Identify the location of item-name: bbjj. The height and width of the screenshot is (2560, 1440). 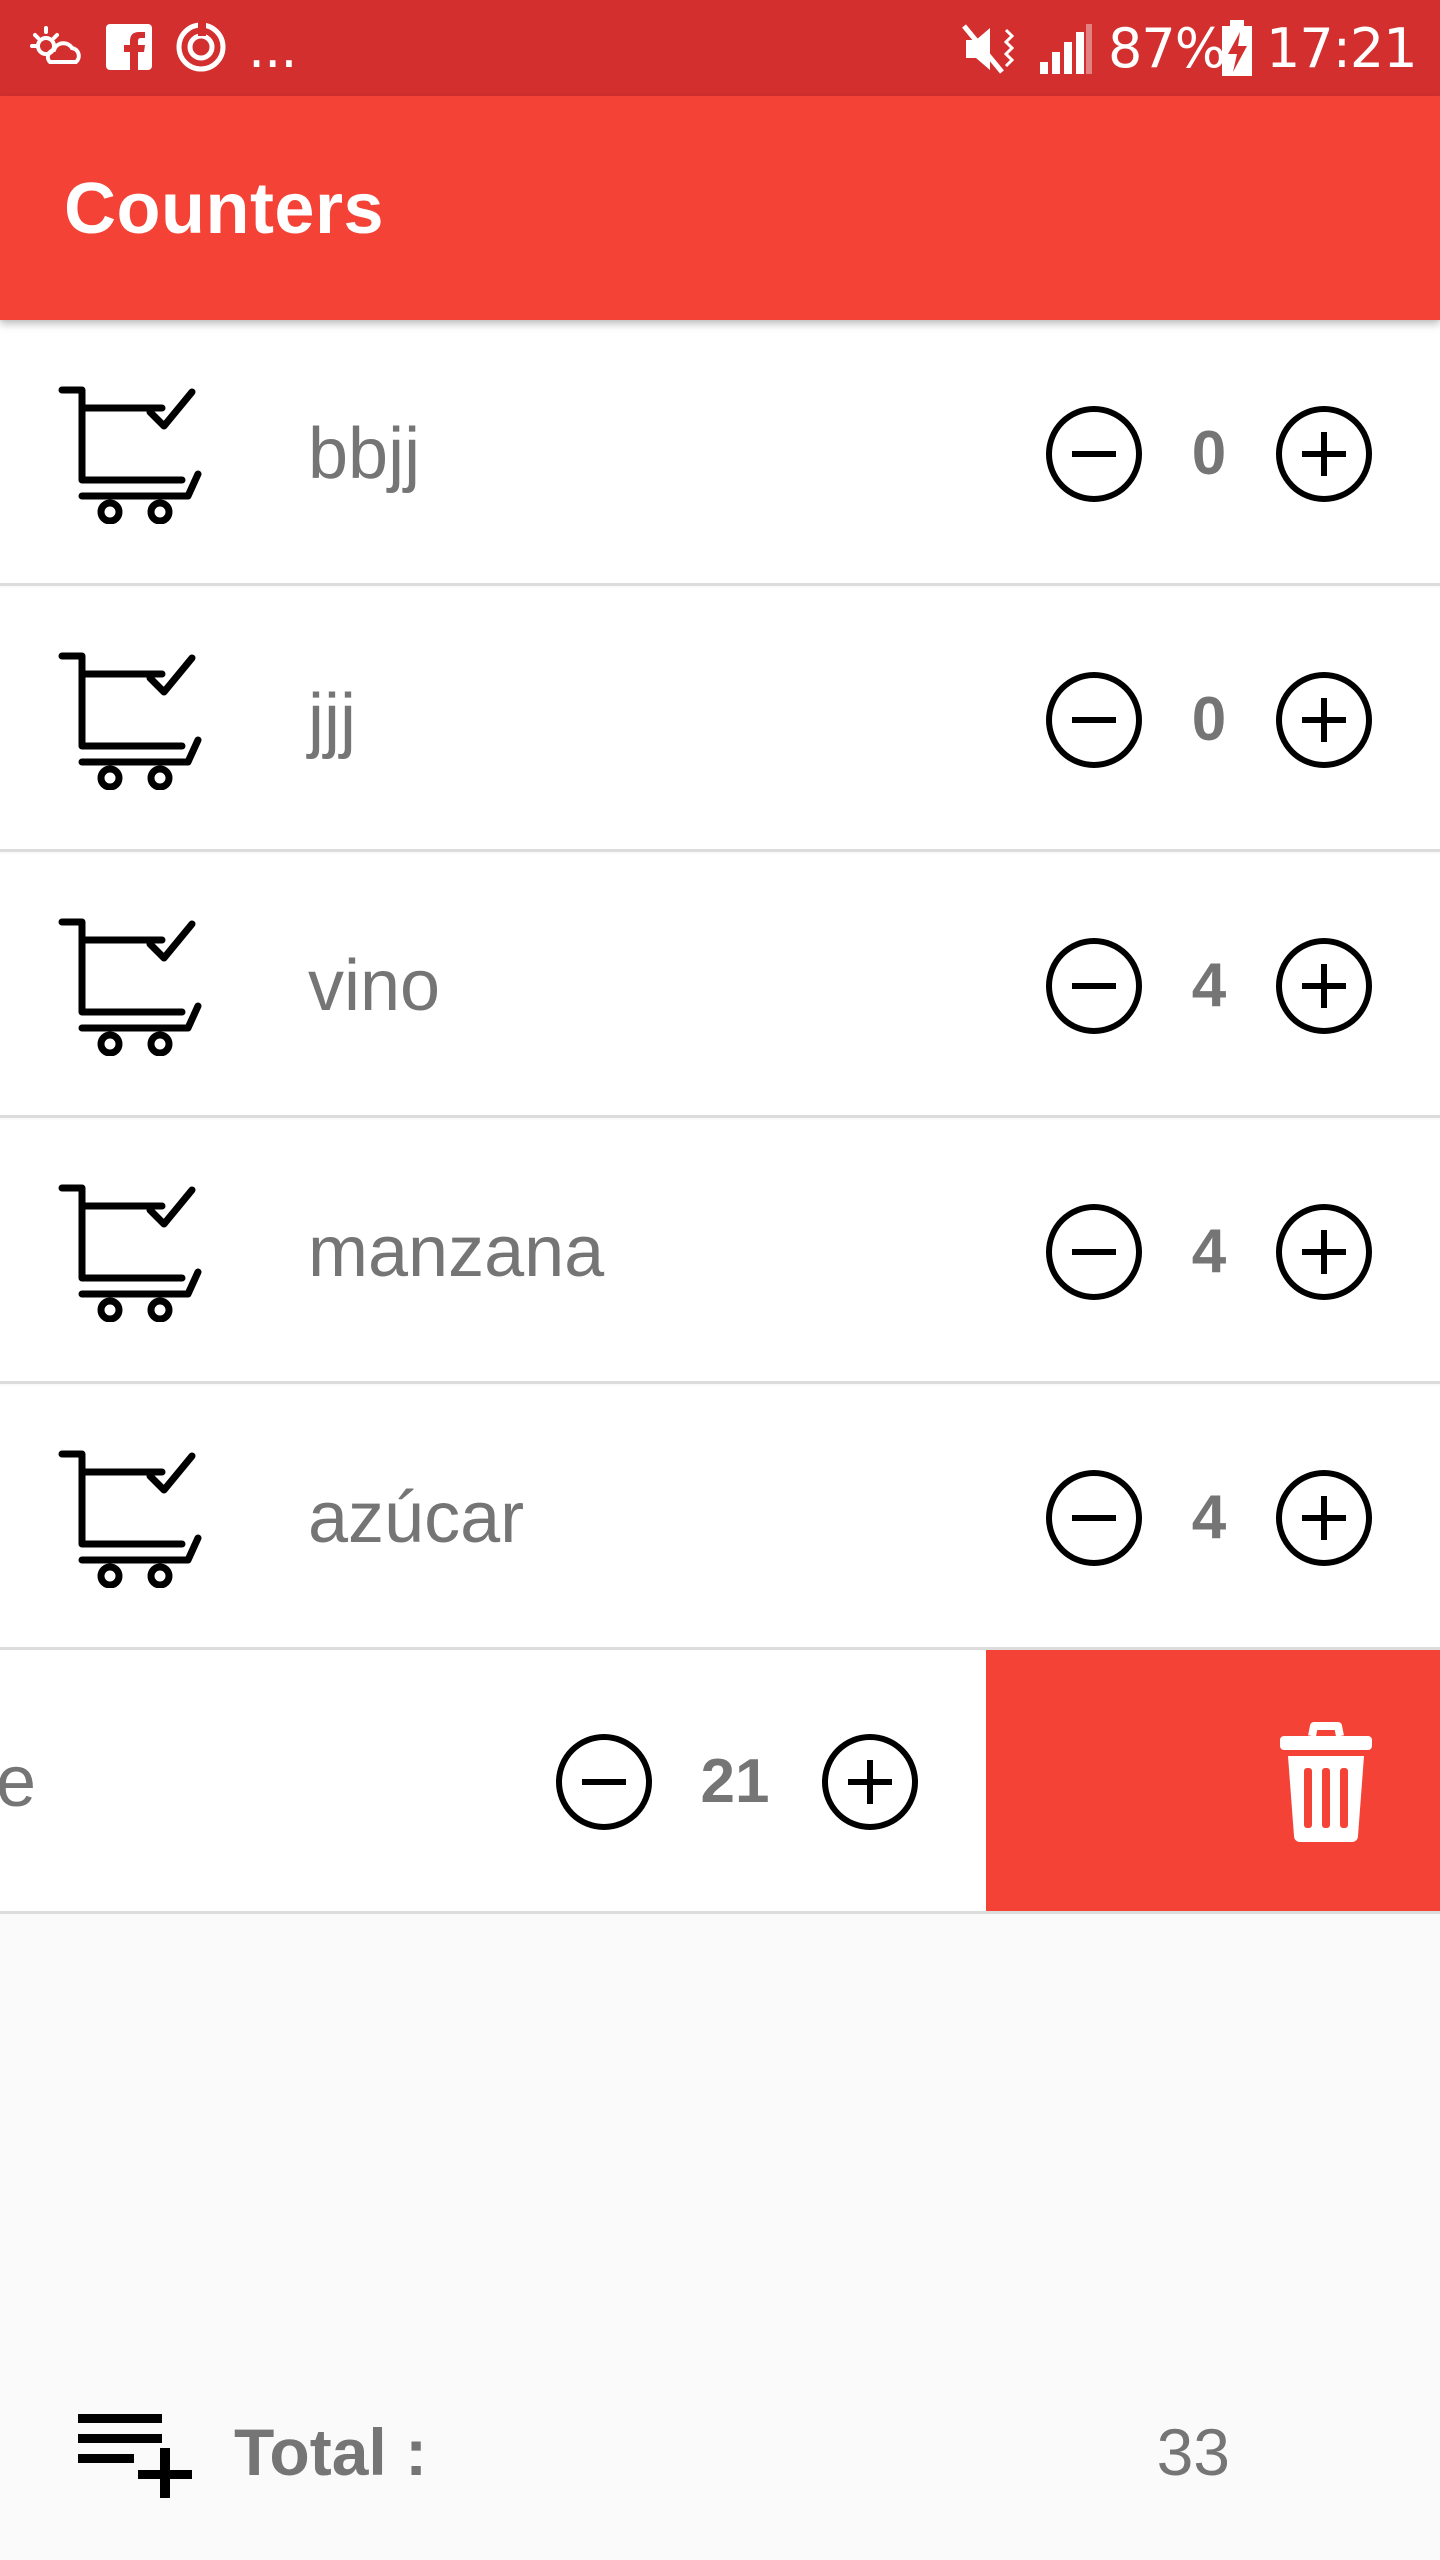
(364, 454).